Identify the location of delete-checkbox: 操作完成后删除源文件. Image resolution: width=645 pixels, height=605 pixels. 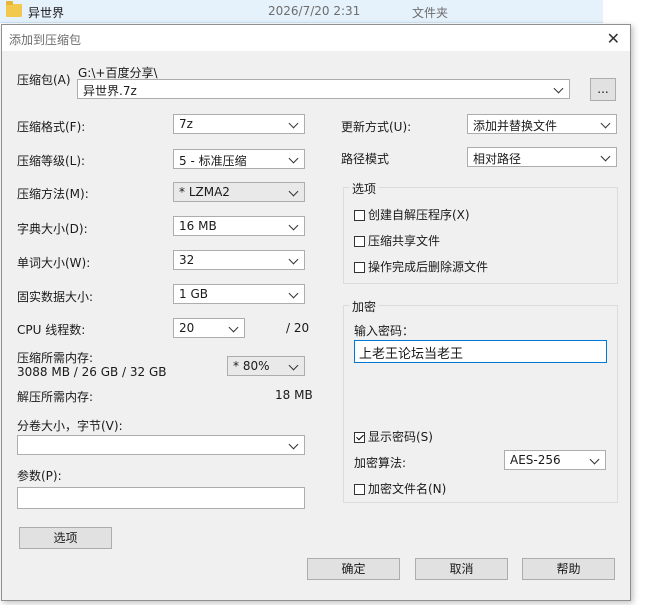
(421, 266).